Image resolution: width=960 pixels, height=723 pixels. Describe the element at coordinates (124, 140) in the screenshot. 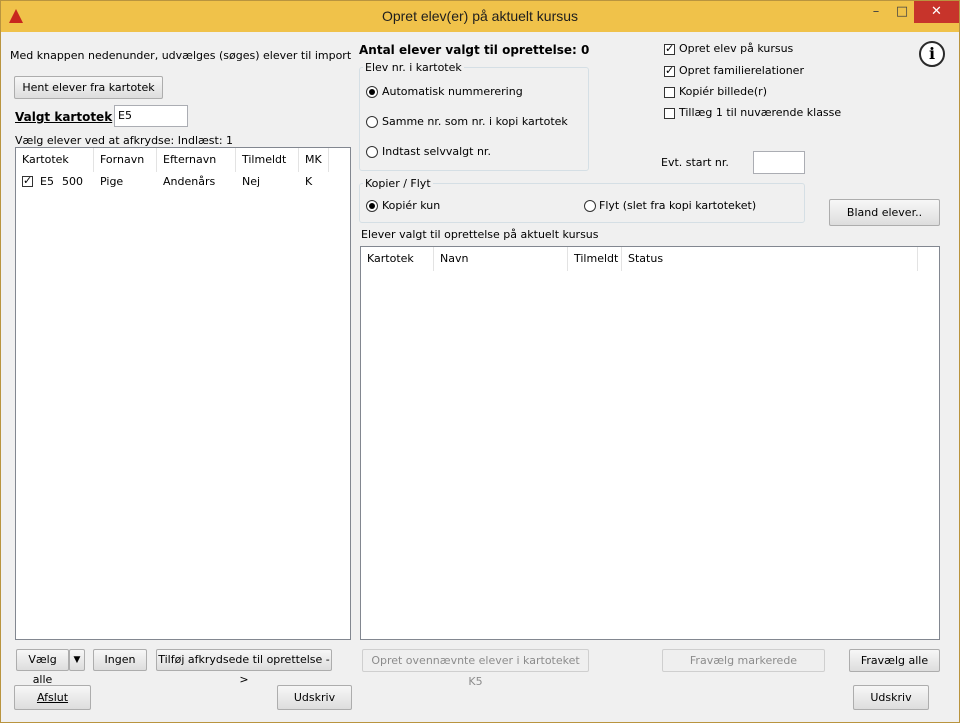

I see `select-hint: Vælg elever ved at afkrydse: Indlæst: 1` at that location.